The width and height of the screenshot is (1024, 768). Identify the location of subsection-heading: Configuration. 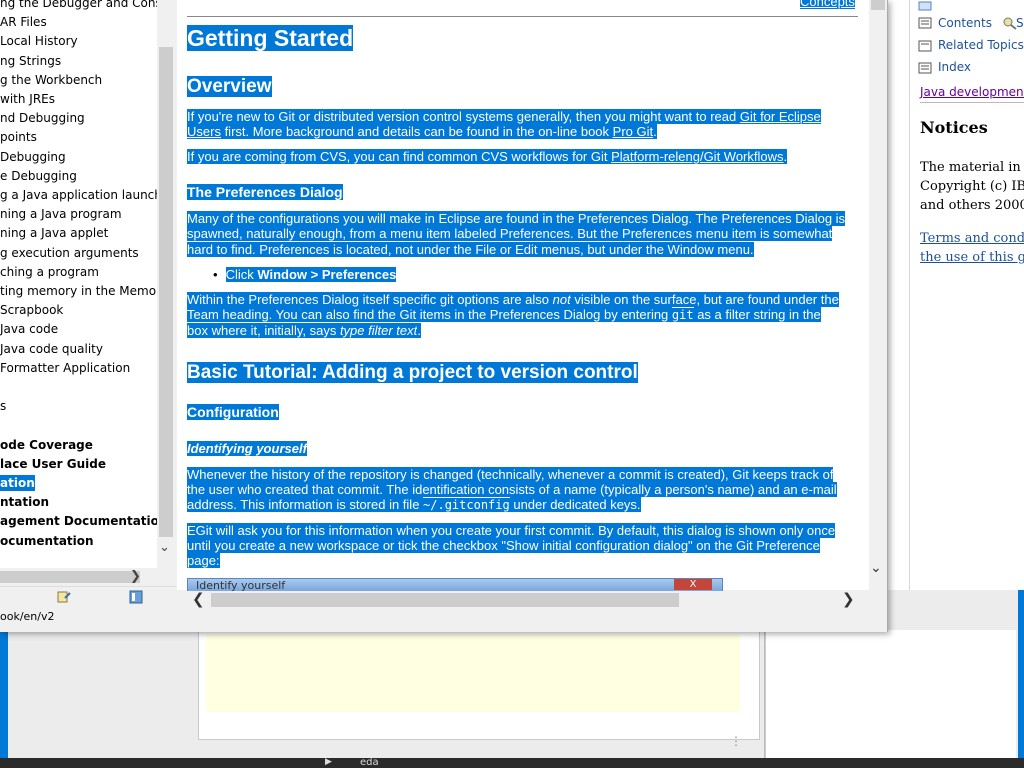
(233, 412).